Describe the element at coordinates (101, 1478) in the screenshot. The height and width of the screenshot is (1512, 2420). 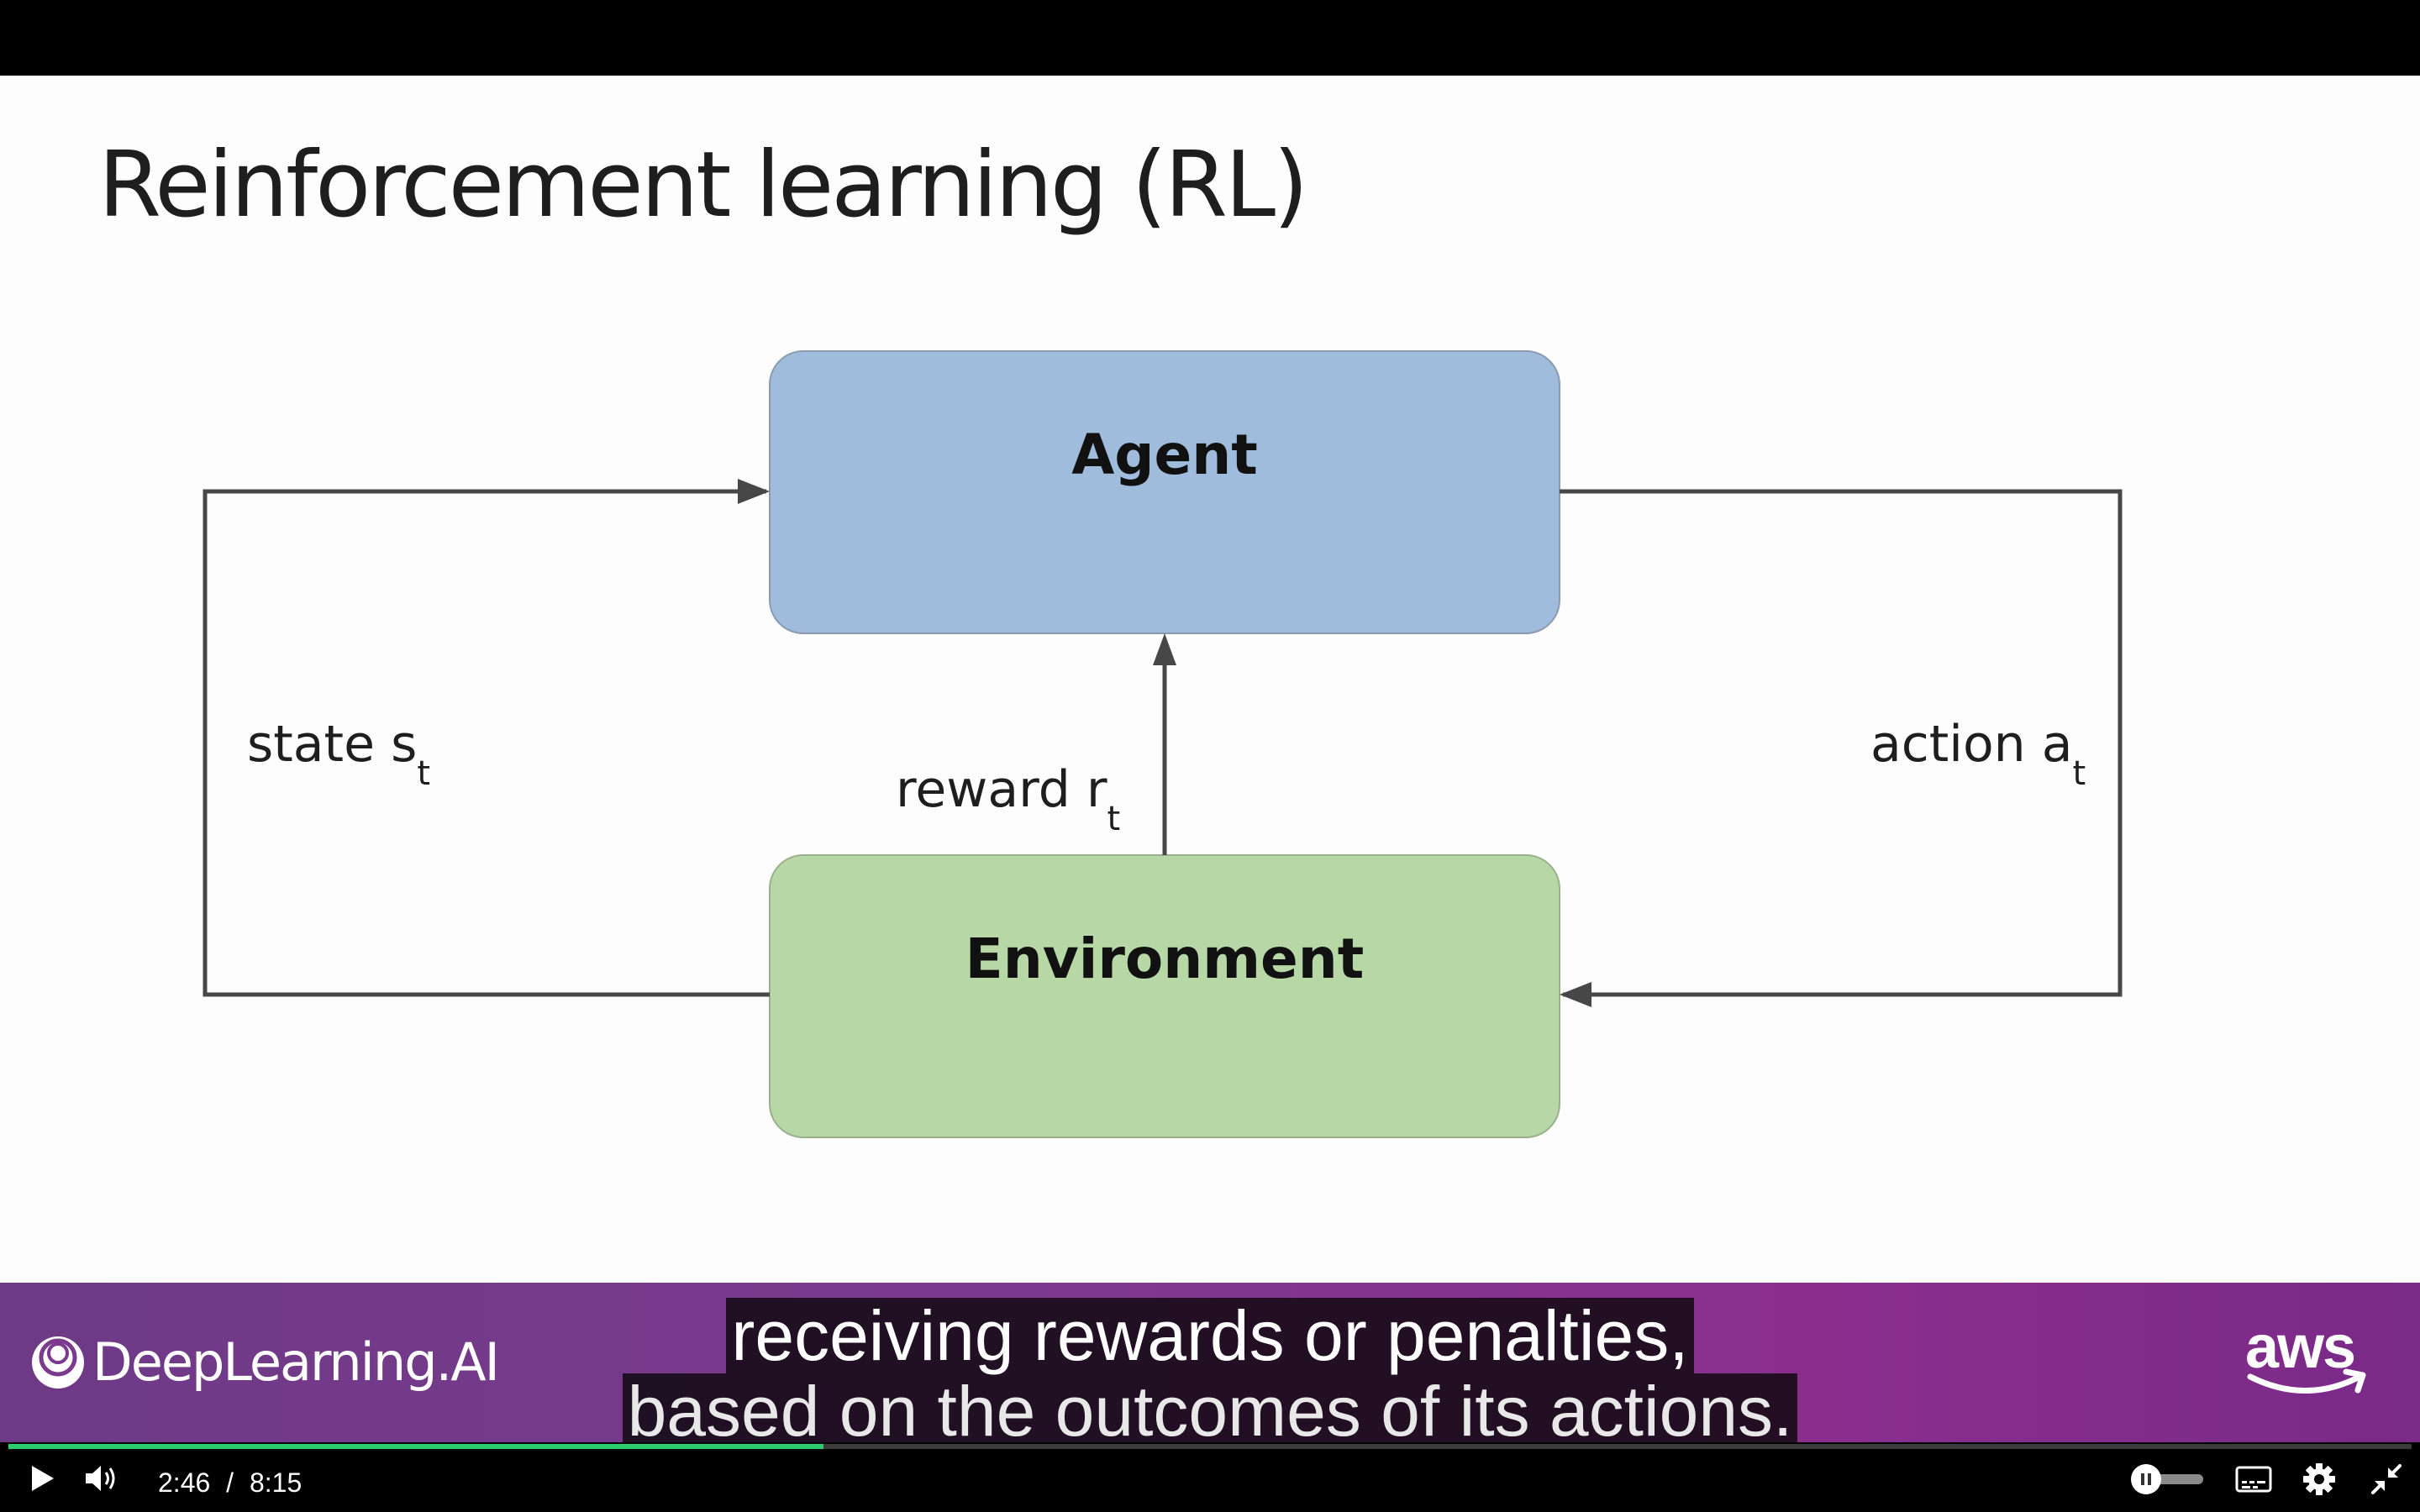
I see `volume-icon` at that location.